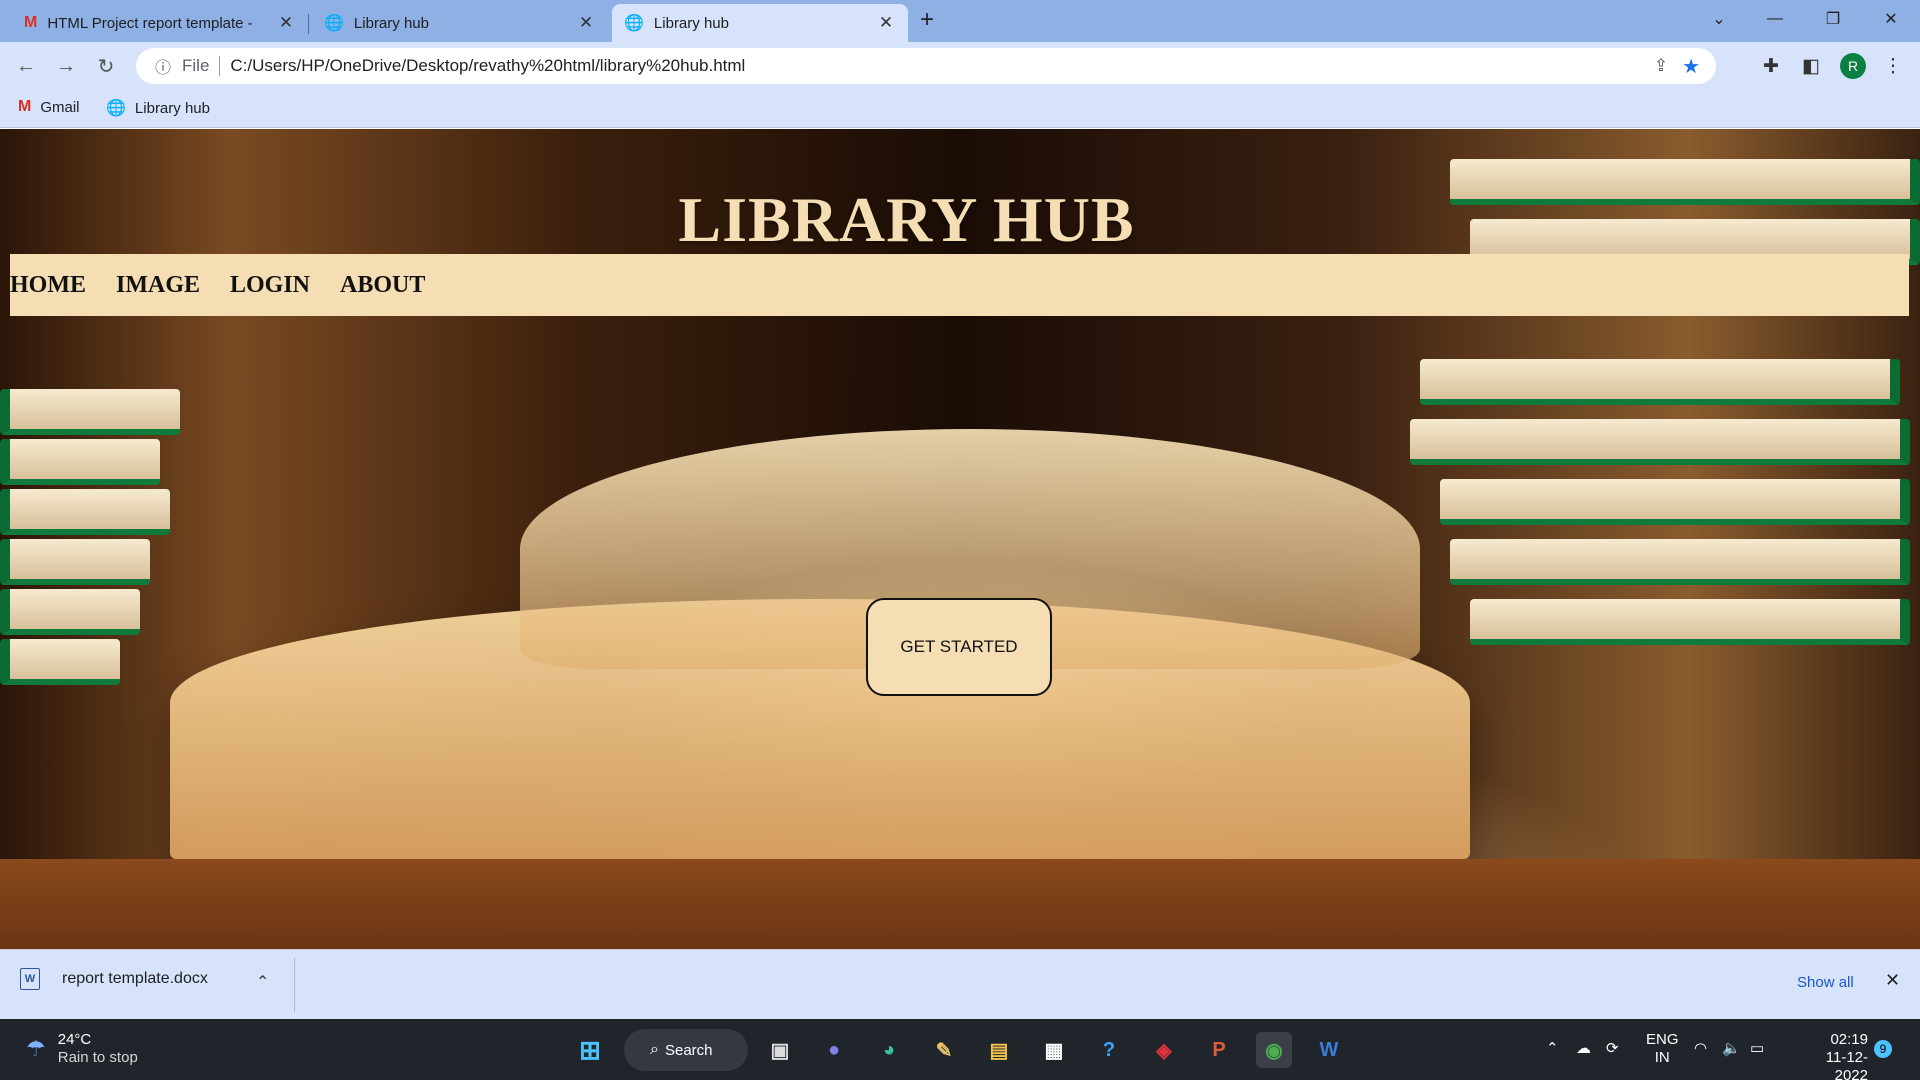  Describe the element at coordinates (60, 107) in the screenshot. I see `bookmark-label: Gmail` at that location.